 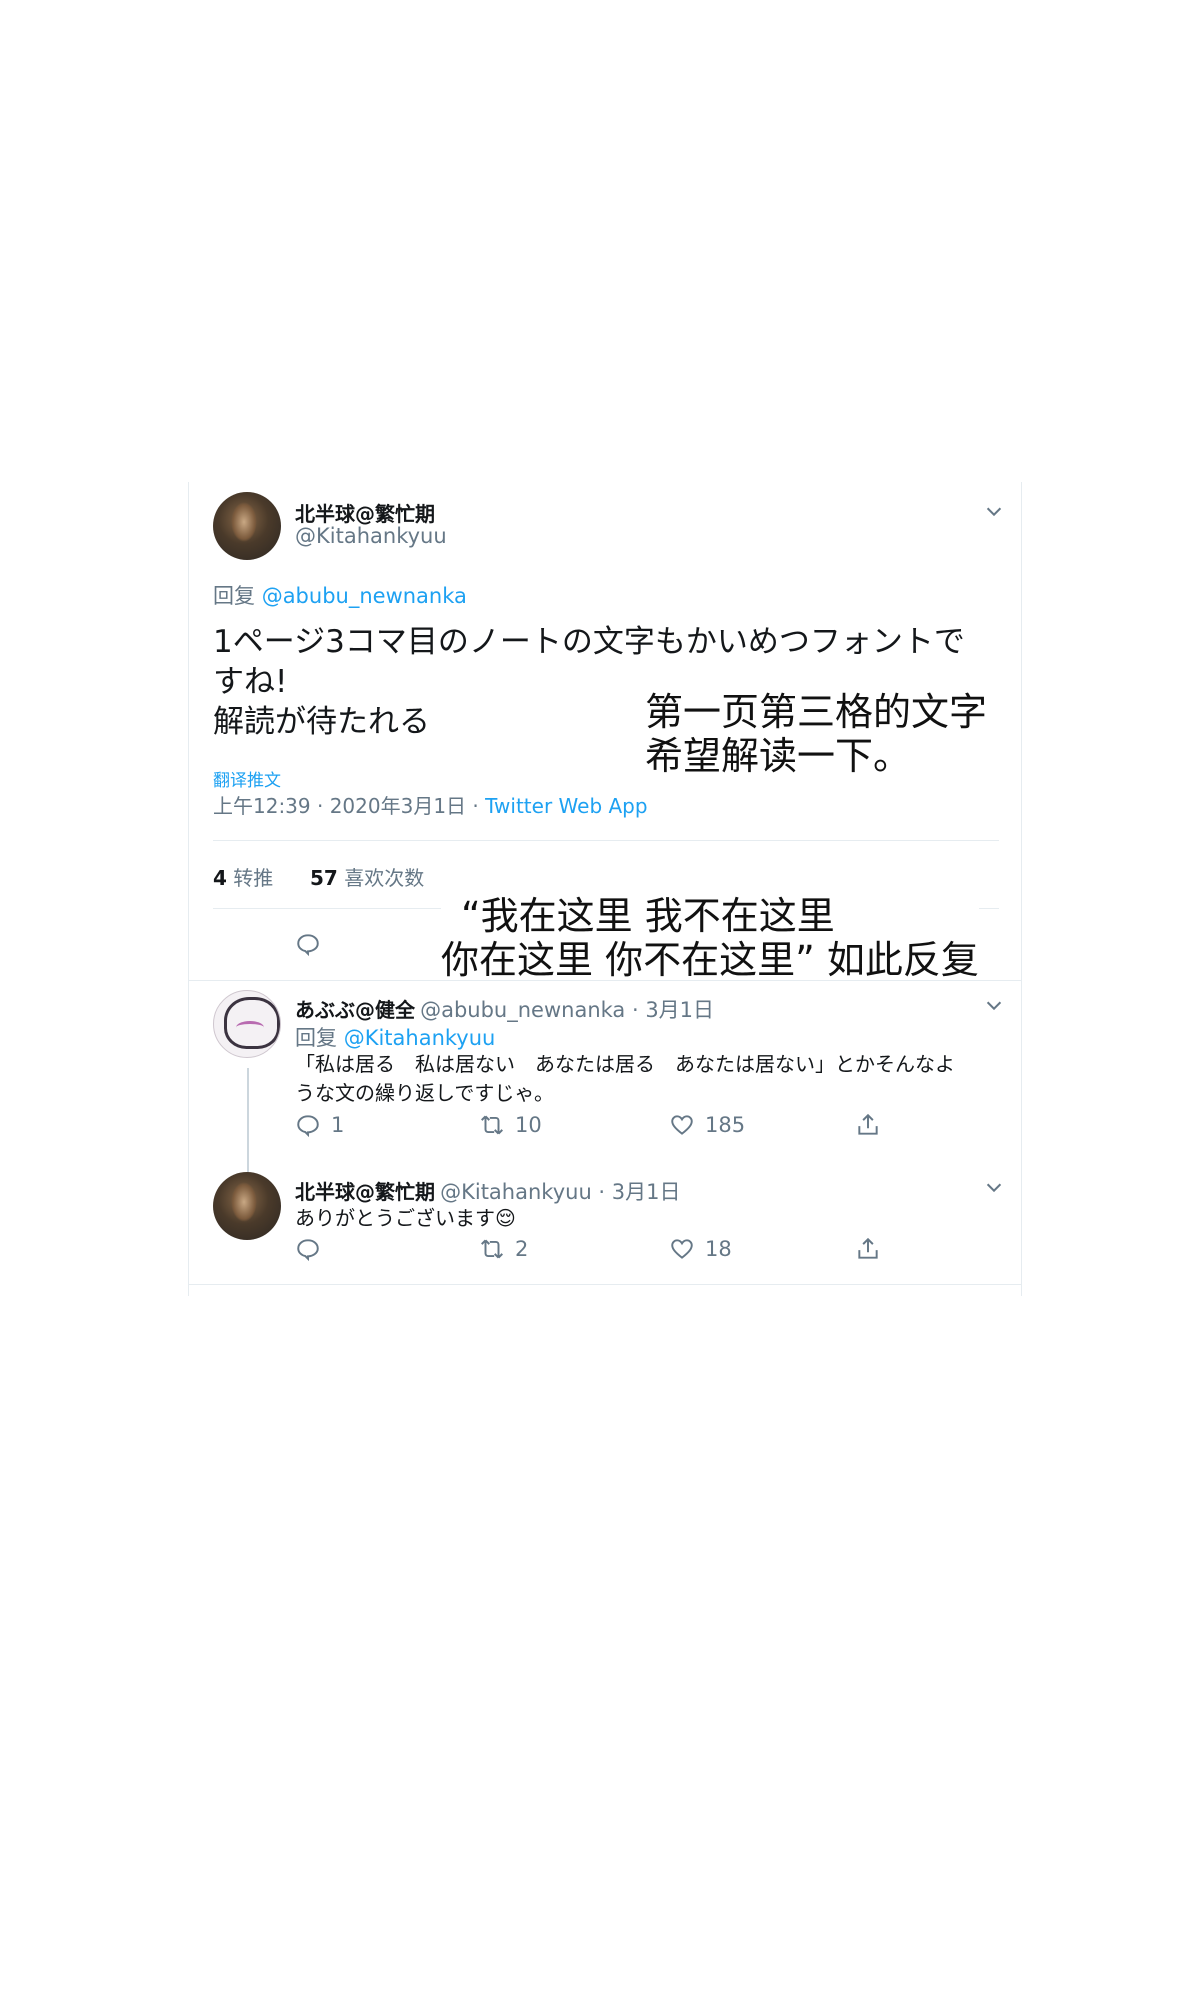 I want to click on reply2-header: 北半球@繁忙期 @Kitahankyuu · 3月1日, so click(x=488, y=1191).